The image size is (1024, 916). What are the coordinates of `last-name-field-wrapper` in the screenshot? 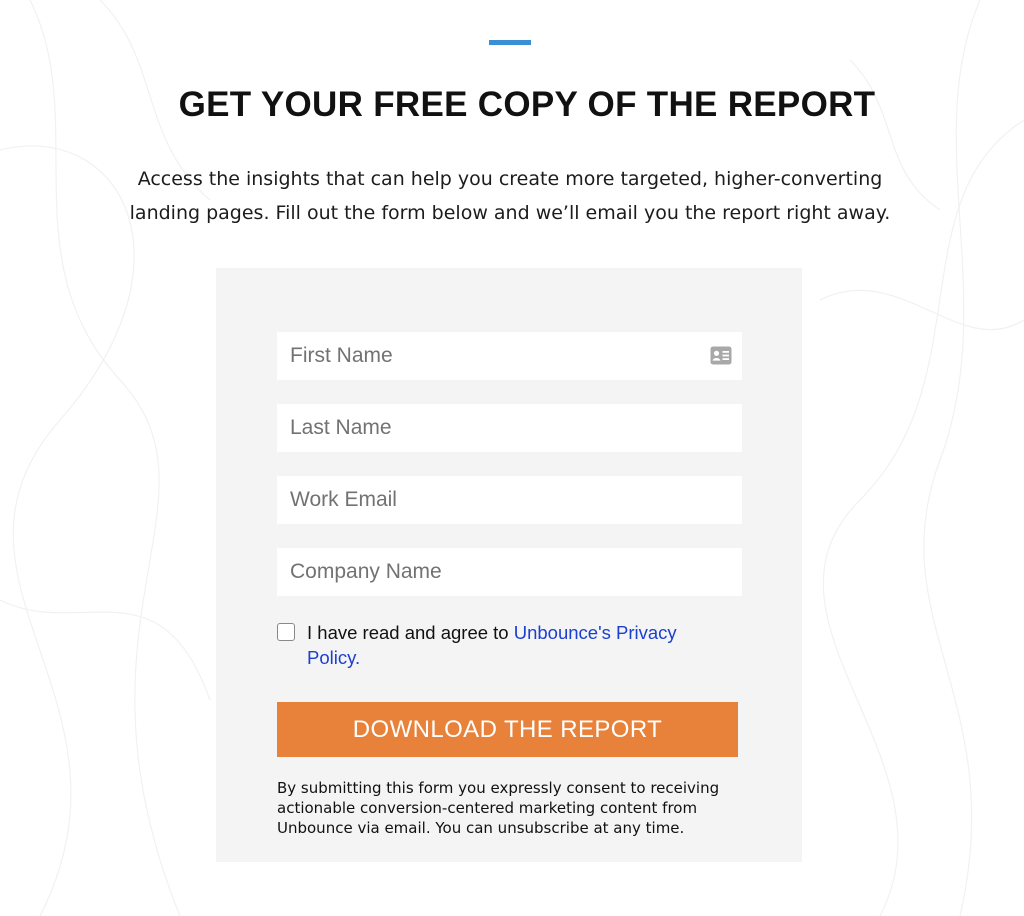 It's located at (509, 428).